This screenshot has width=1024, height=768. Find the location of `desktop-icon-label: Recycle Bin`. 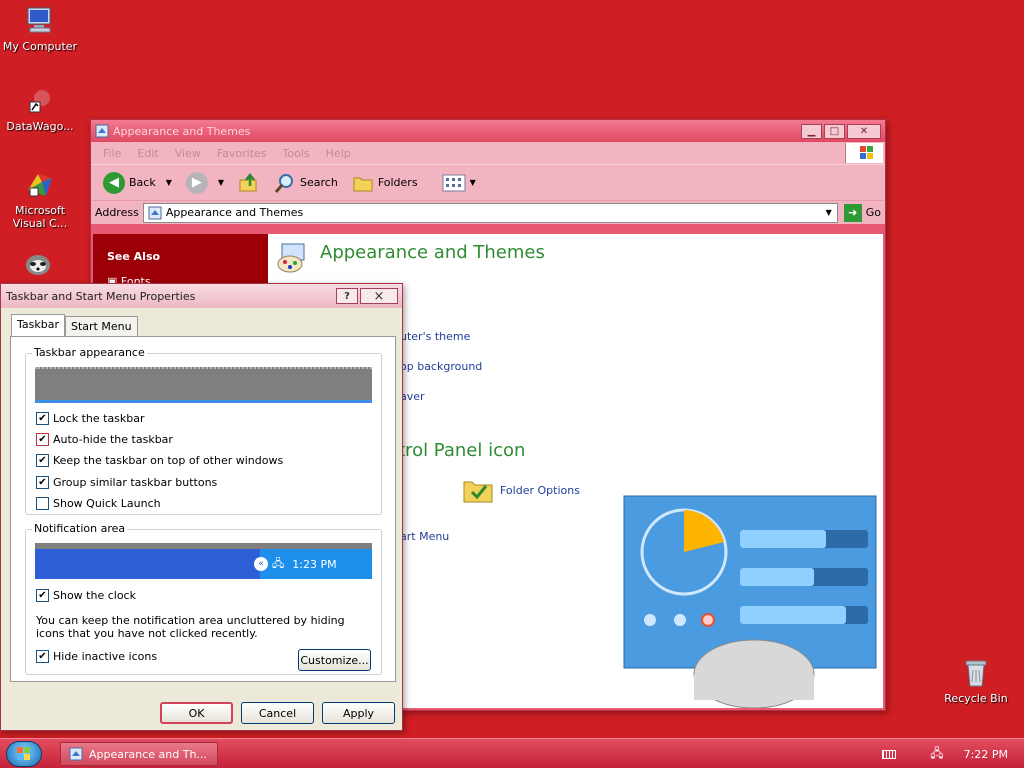

desktop-icon-label: Recycle Bin is located at coordinates (976, 698).